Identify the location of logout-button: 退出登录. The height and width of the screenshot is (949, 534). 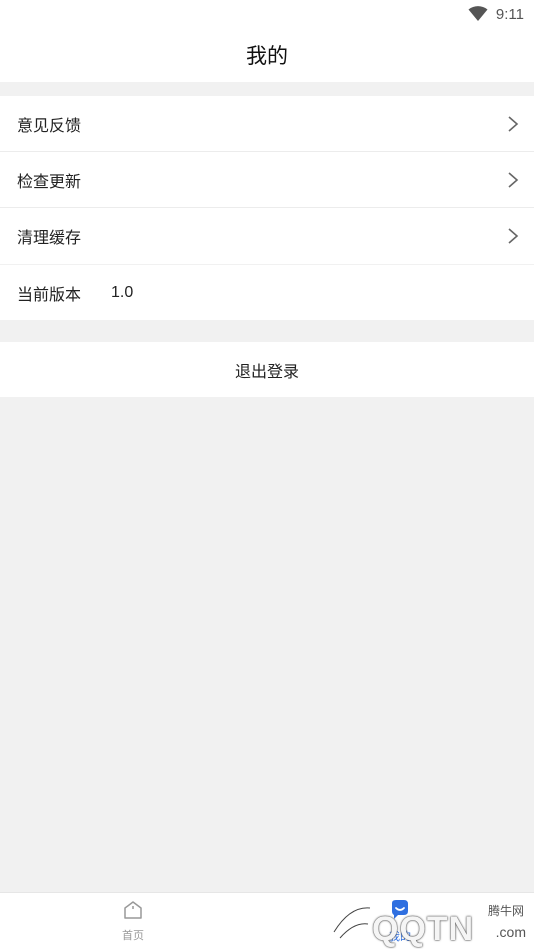
(267, 369).